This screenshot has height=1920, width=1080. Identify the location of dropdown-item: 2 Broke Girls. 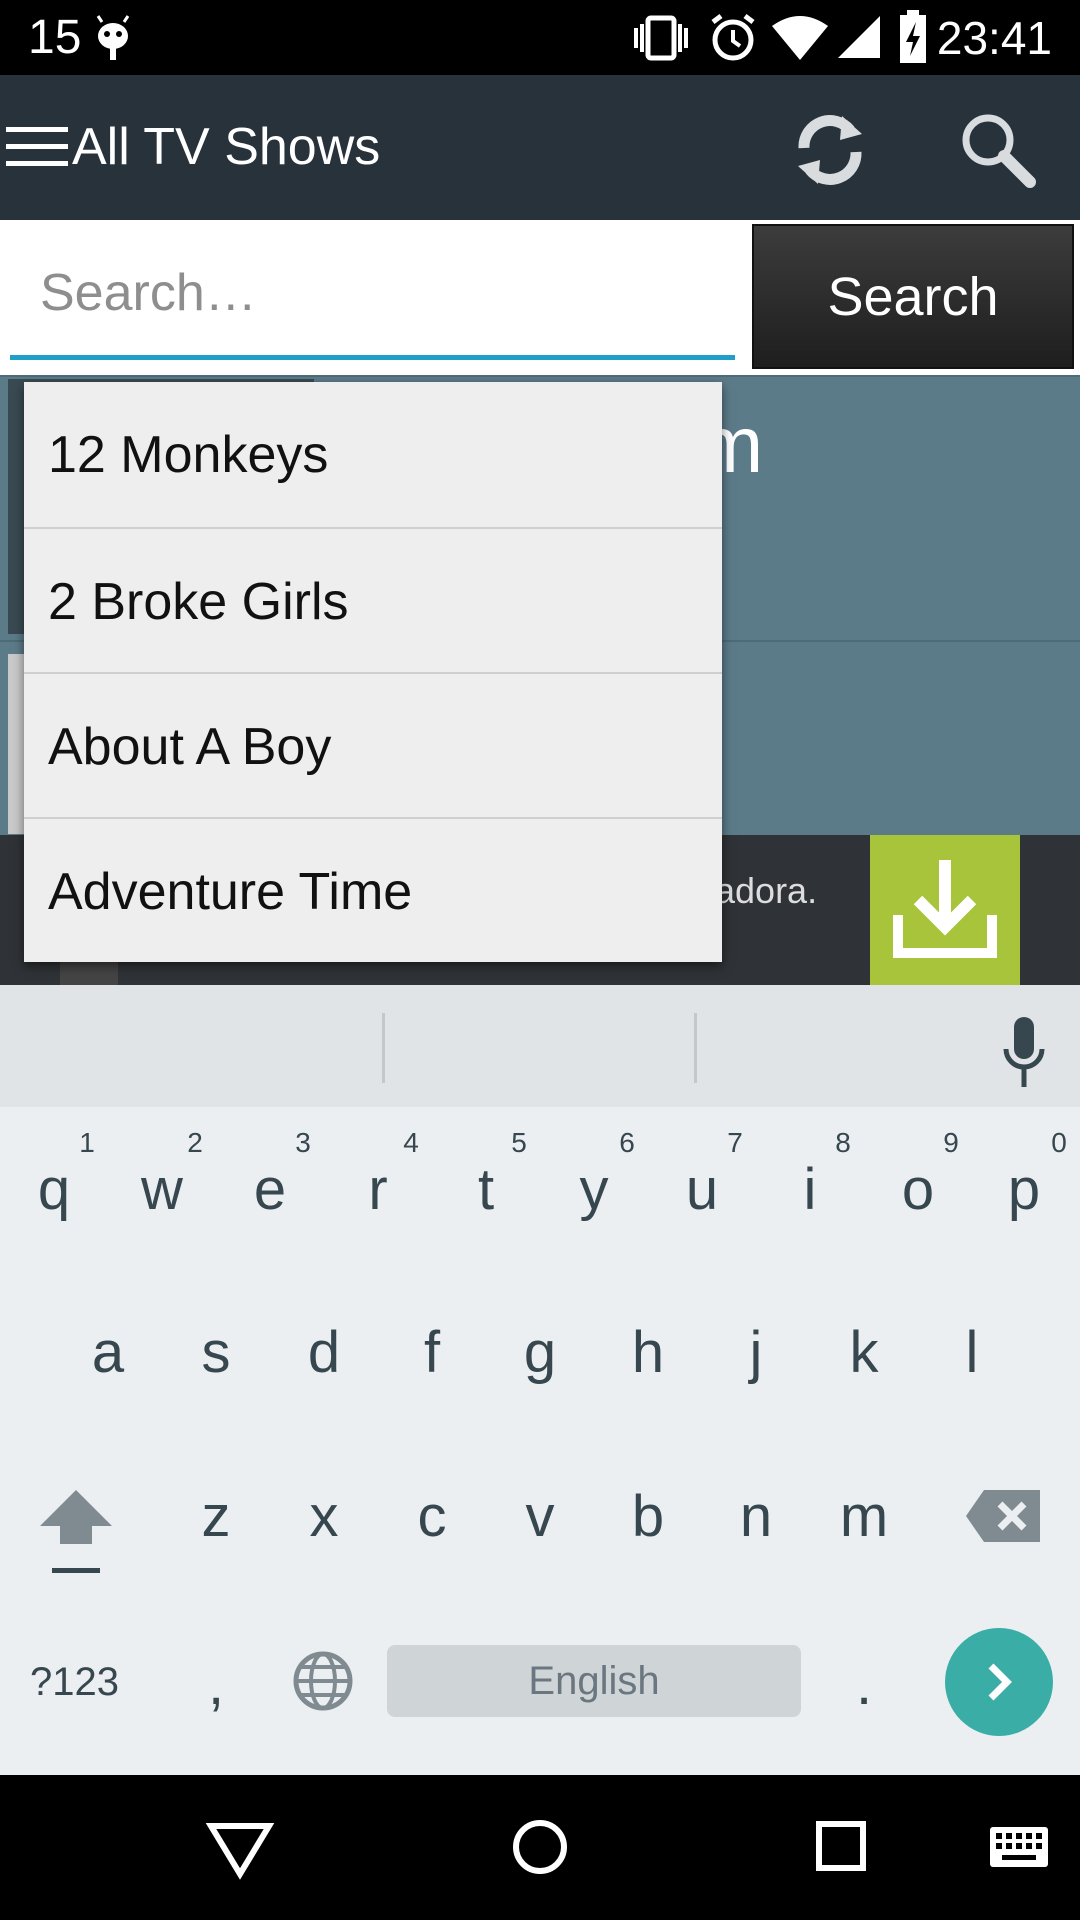
(373, 601).